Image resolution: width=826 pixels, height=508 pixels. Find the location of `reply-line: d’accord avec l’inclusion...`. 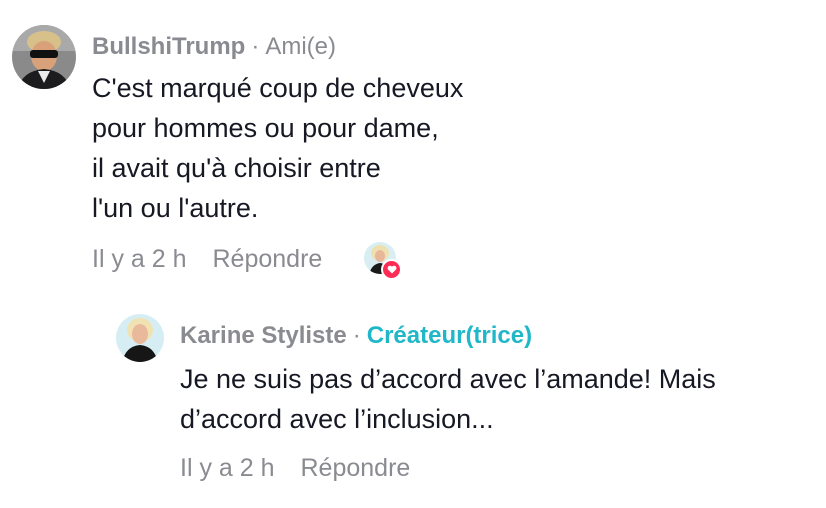

reply-line: d’accord avec l’inclusion... is located at coordinates (337, 419).